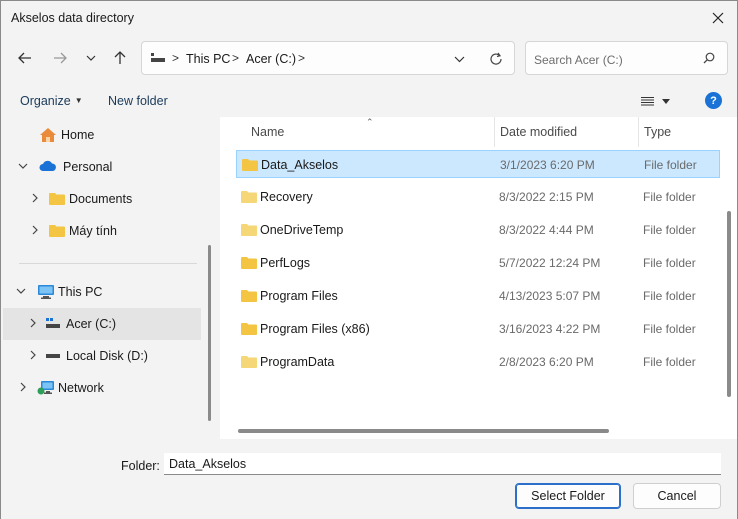 The height and width of the screenshot is (519, 738). I want to click on new-folder-button: New folder, so click(138, 101).